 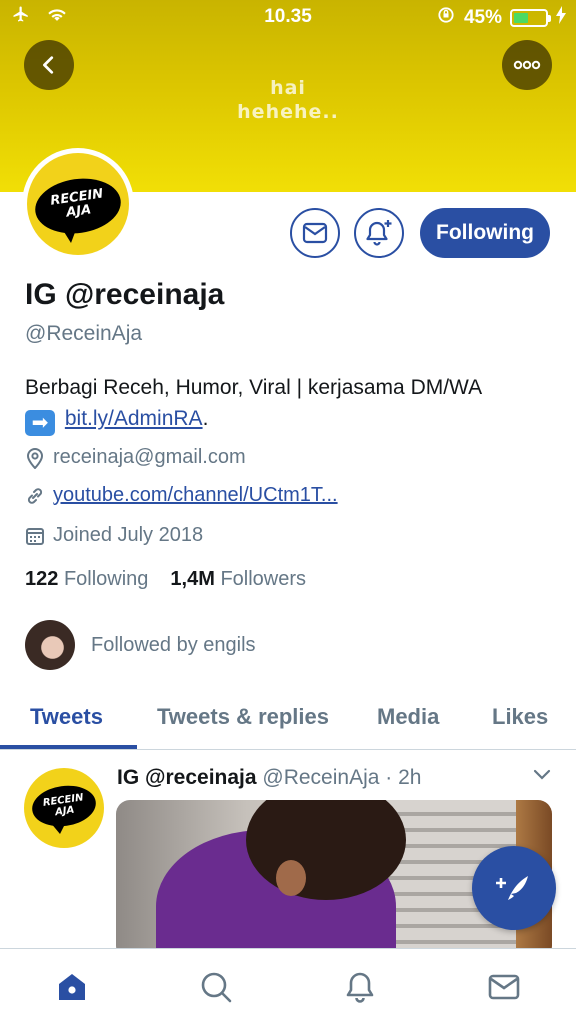 I want to click on joined-row: Joined July 2018, so click(x=114, y=535).